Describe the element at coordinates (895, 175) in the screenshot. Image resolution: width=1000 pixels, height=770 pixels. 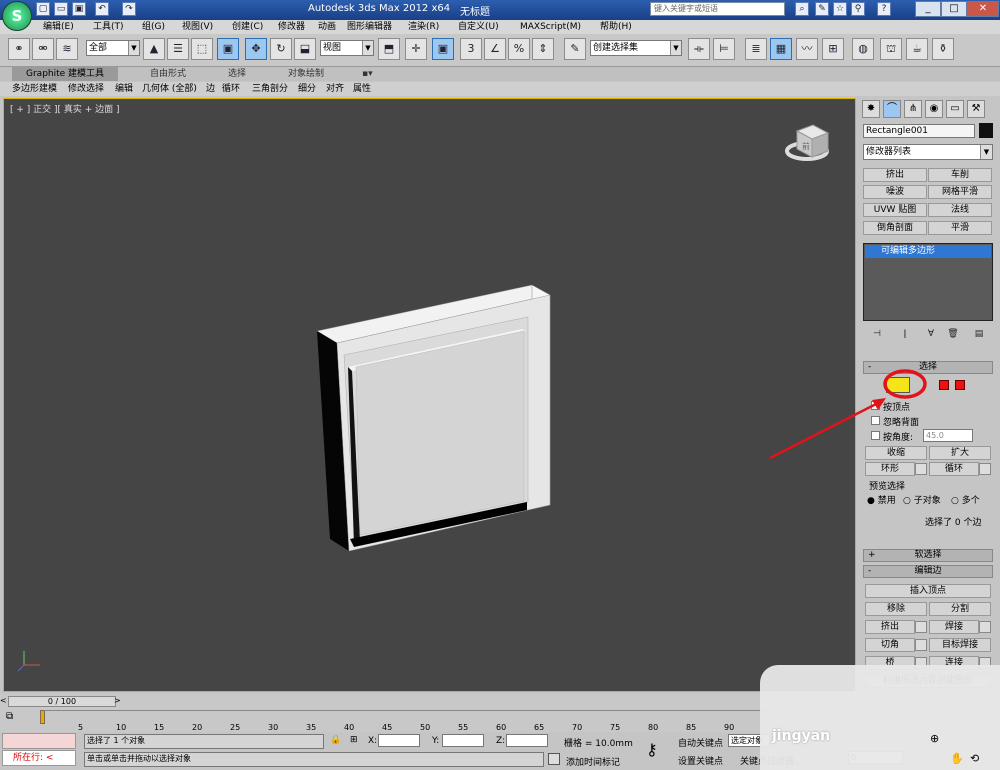
I see `mod-extrude-button: 挤出` at that location.